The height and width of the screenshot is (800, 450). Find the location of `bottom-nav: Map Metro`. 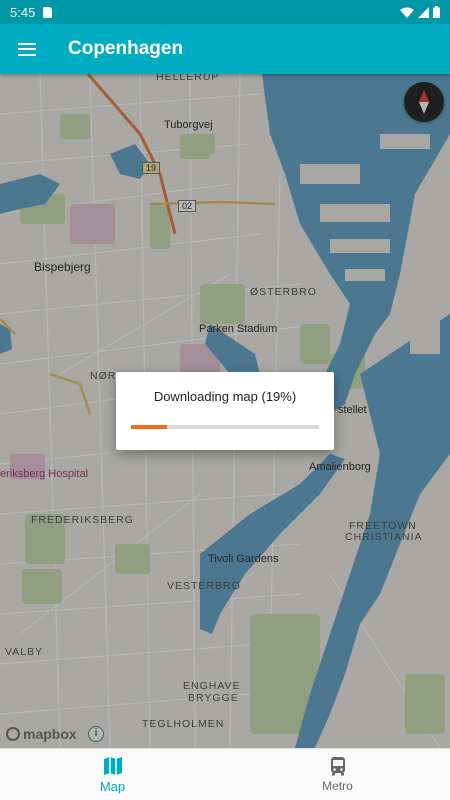

bottom-nav: Map Metro is located at coordinates (225, 774).